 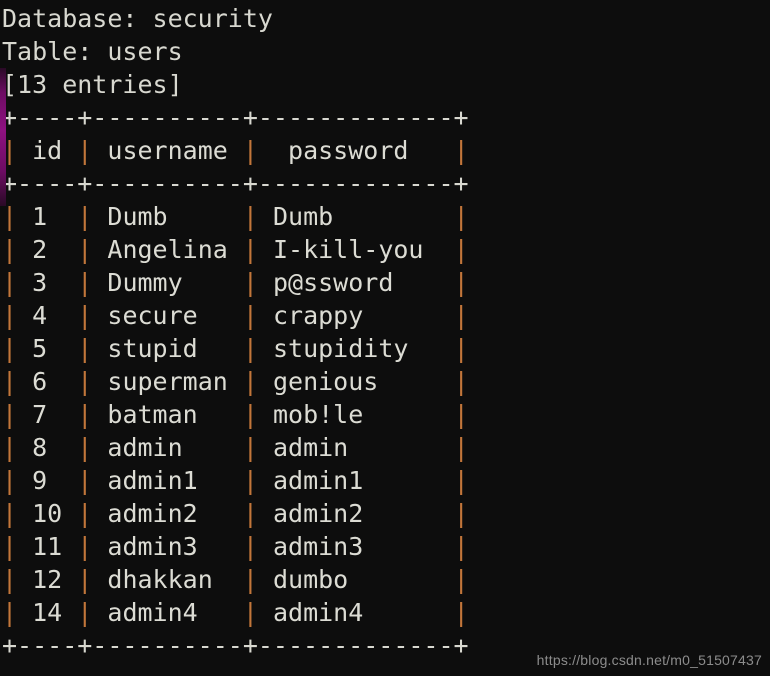 What do you see at coordinates (355, 249) in the screenshot?
I see `table-cell: I-kill-you` at bounding box center [355, 249].